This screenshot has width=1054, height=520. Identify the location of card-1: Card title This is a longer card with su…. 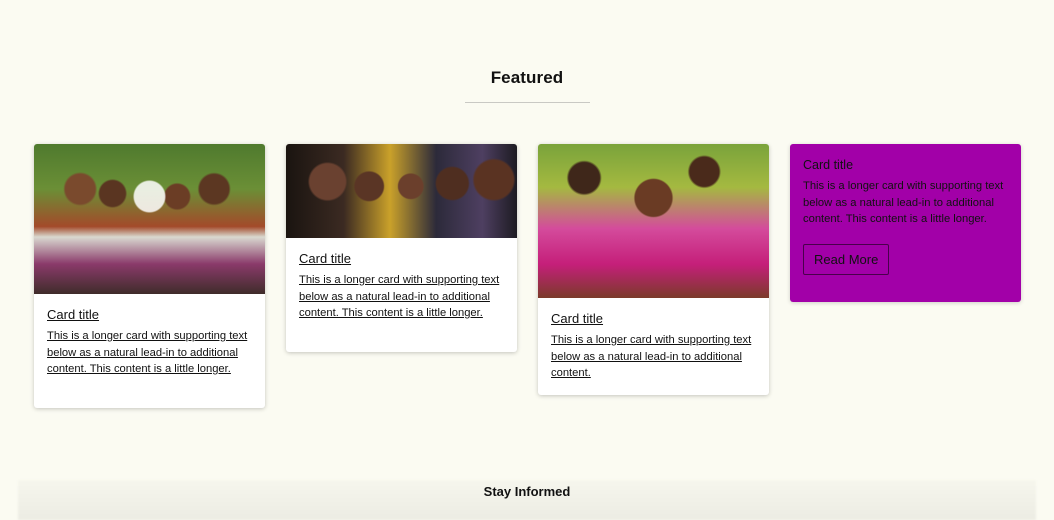
(149, 276).